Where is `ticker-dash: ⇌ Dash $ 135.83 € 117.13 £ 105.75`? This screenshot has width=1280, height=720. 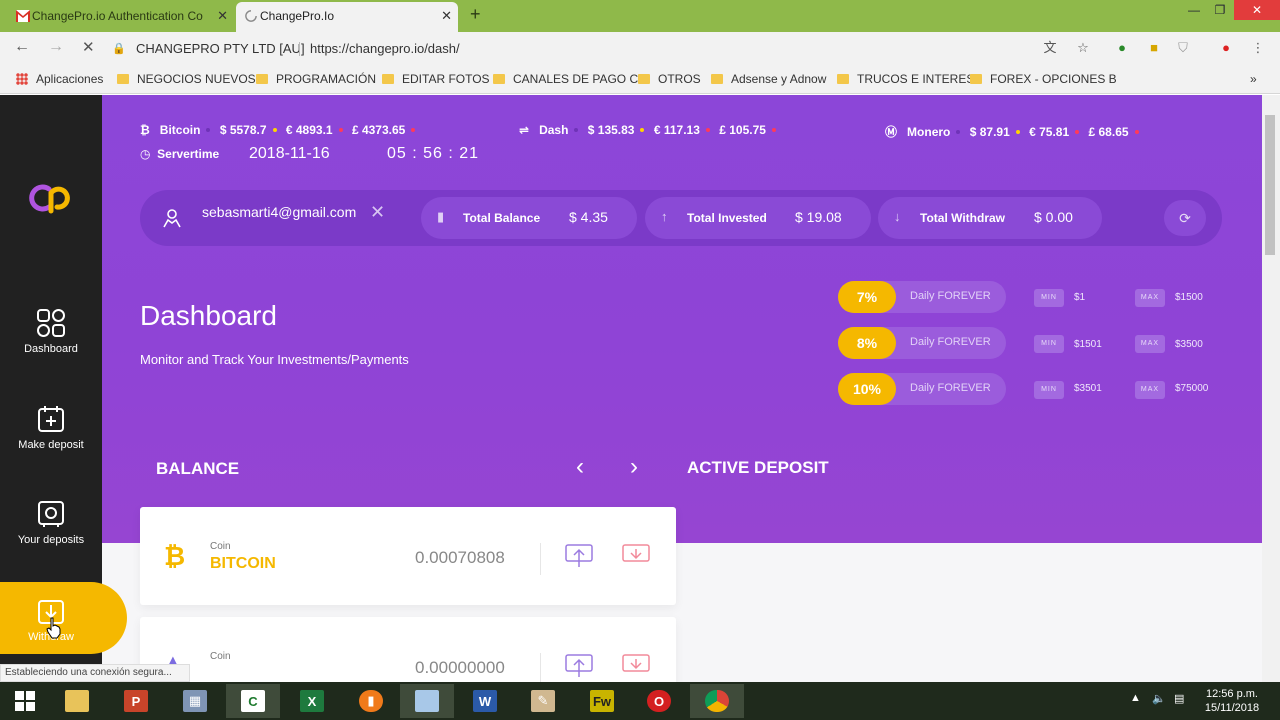
ticker-dash: ⇌ Dash $ 135.83 € 117.13 £ 105.75 is located at coordinates (650, 130).